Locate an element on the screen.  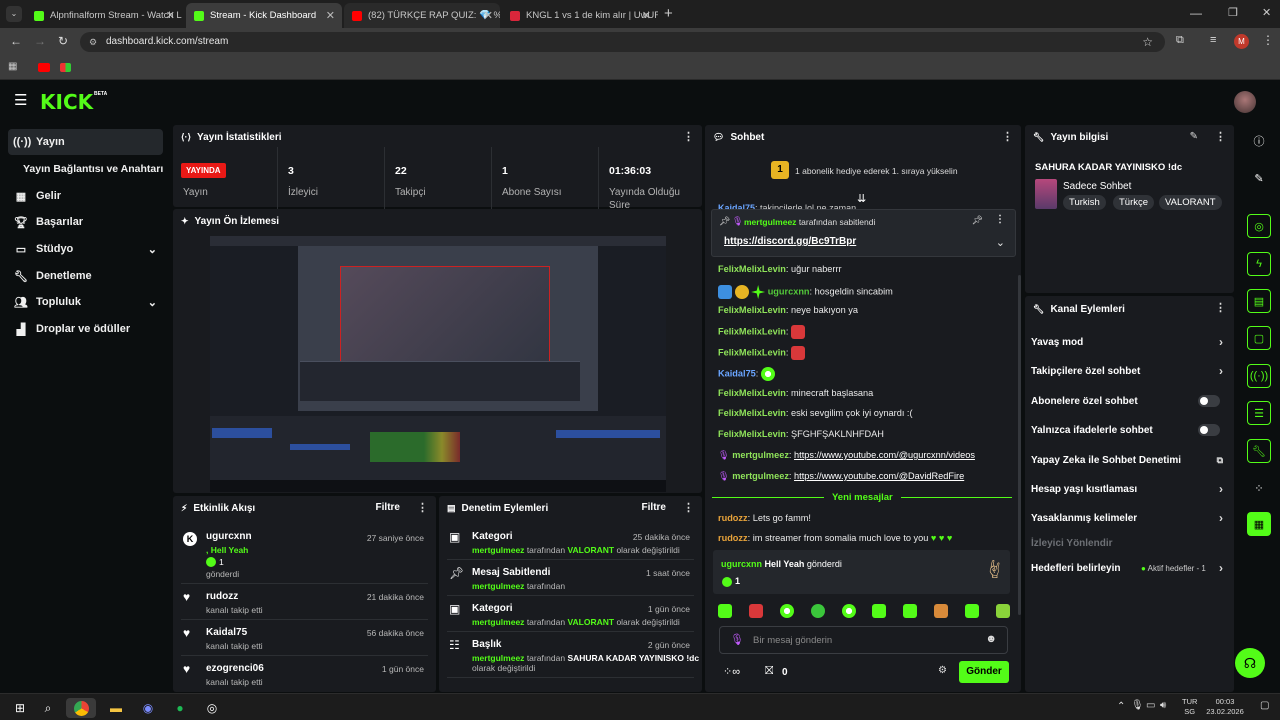
banned-words-action: Yasaklanmış kelimeler › is located at coordinates (1128, 518).